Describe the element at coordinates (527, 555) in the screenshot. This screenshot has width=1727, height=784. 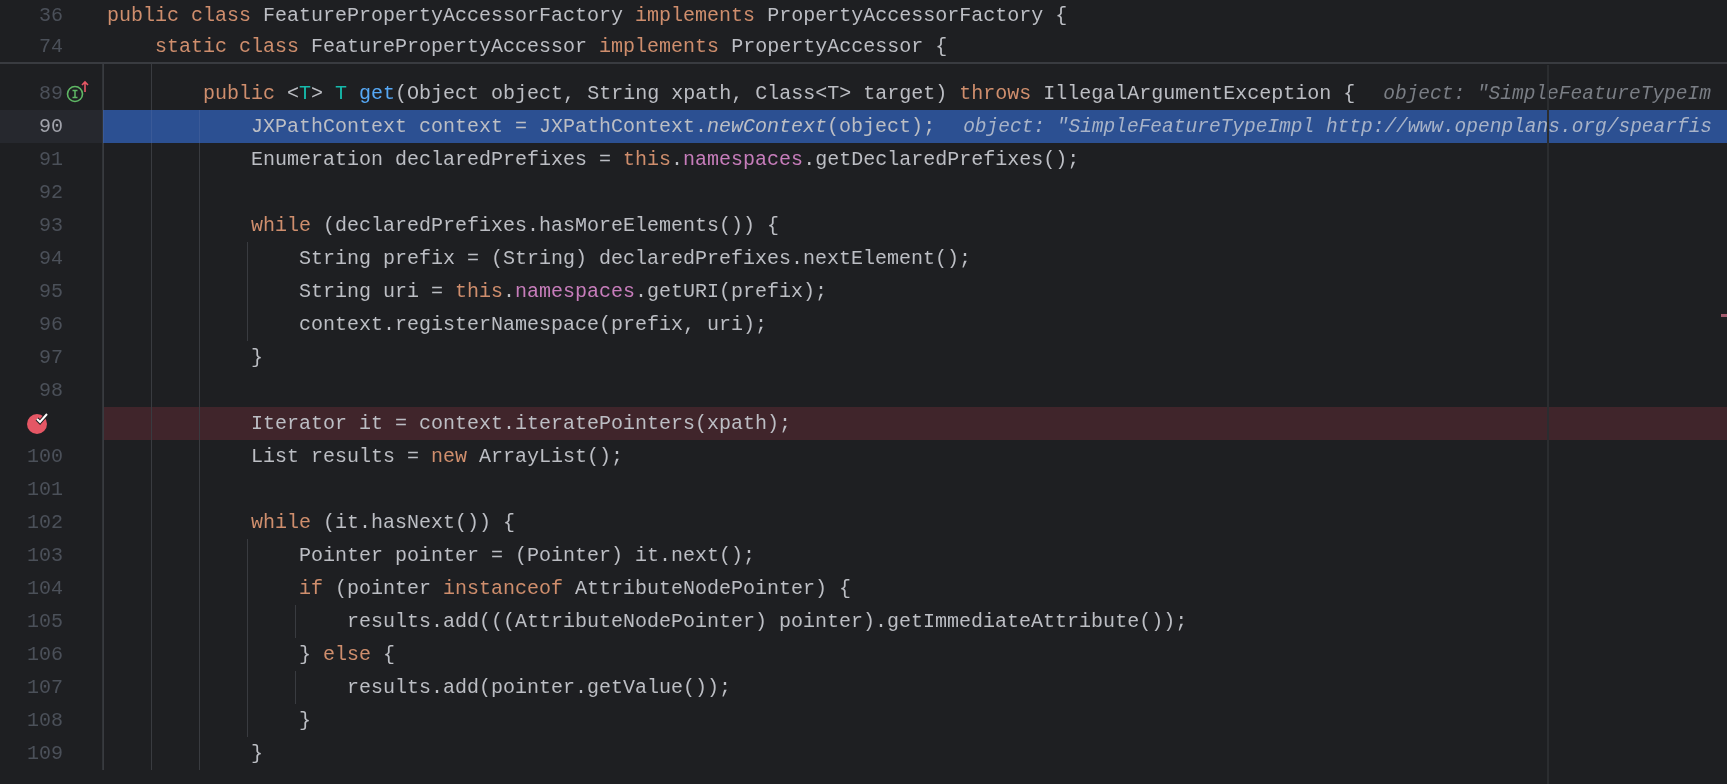
I see `code-line: Pointer pointer = (Pointer) it.next();` at that location.